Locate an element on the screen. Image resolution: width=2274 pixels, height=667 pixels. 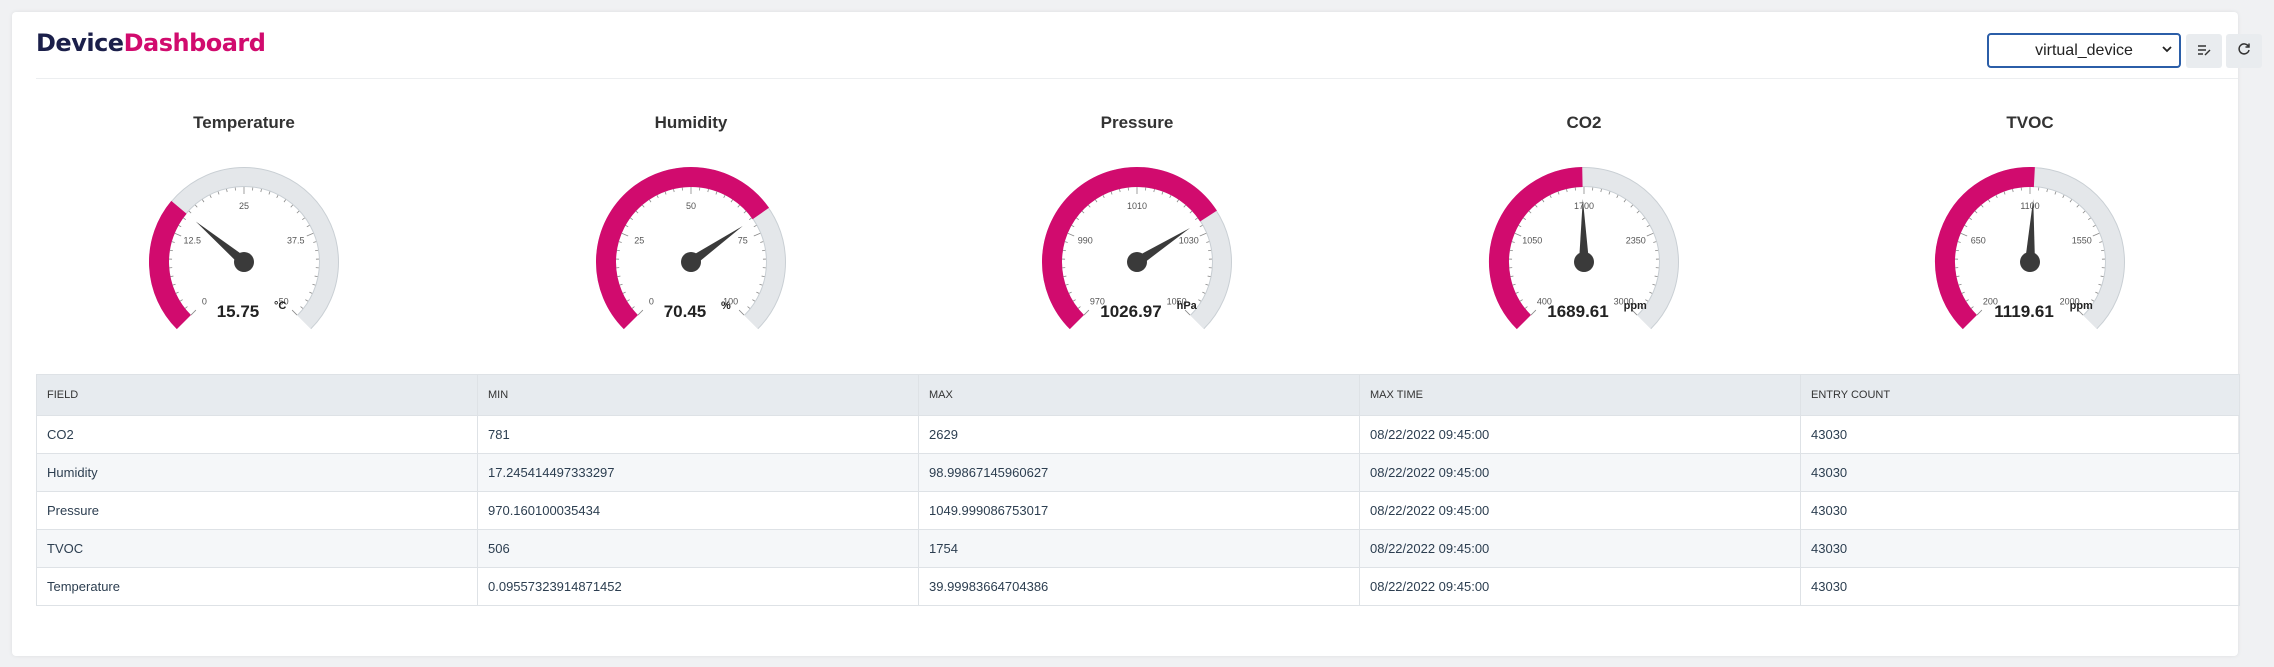
device-select-value: virtual_device is located at coordinates (2084, 50).